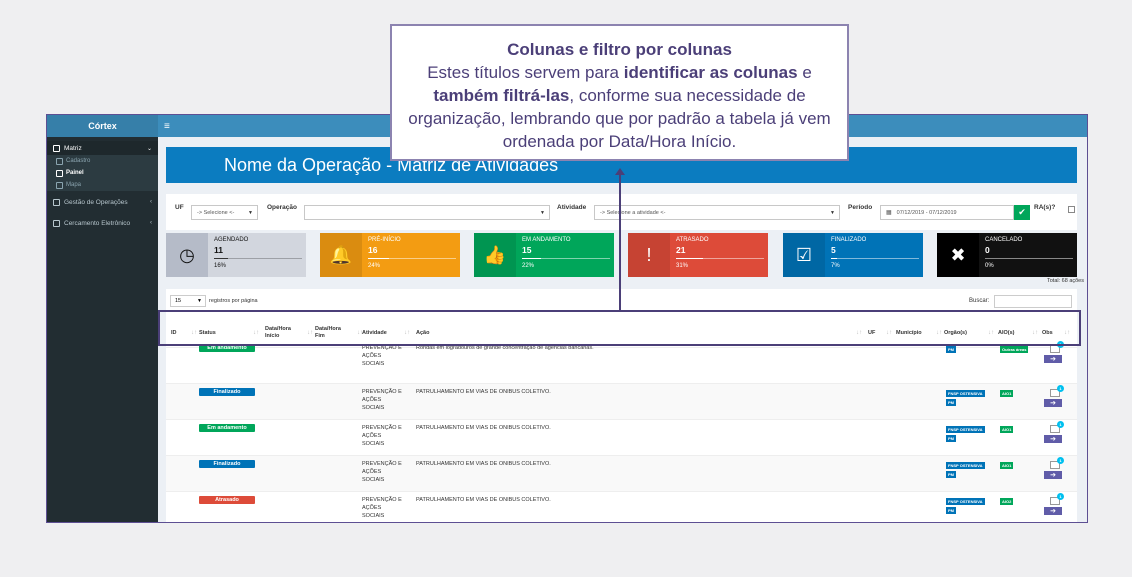  Describe the element at coordinates (179, 207) in the screenshot. I see `uf-label: UF` at that location.